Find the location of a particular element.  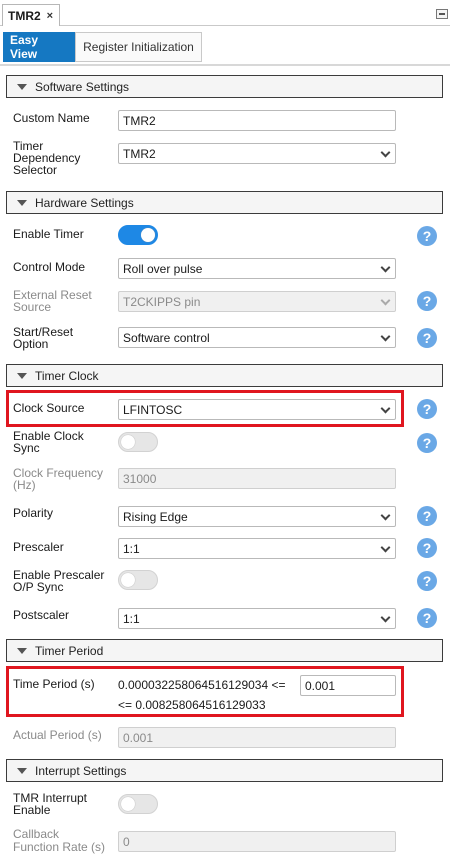

time-period-min: 0.000032258064516129034 <= is located at coordinates (202, 685).